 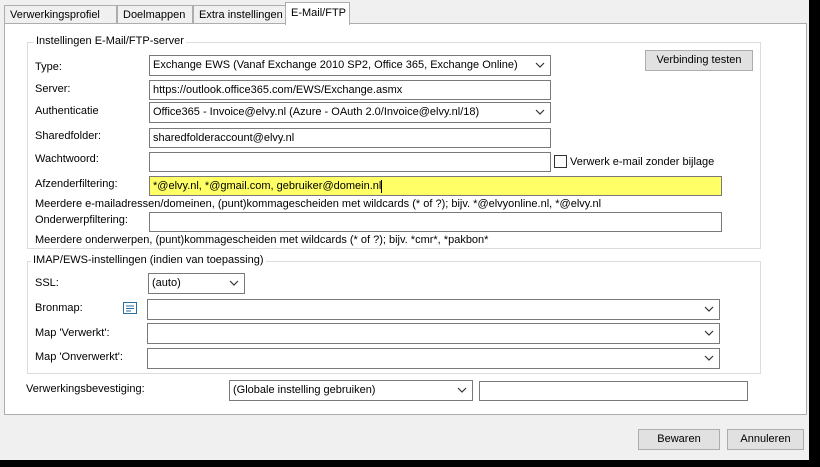 I want to click on tab-extra-instellingen: Extra instellingen, so click(x=239, y=14).